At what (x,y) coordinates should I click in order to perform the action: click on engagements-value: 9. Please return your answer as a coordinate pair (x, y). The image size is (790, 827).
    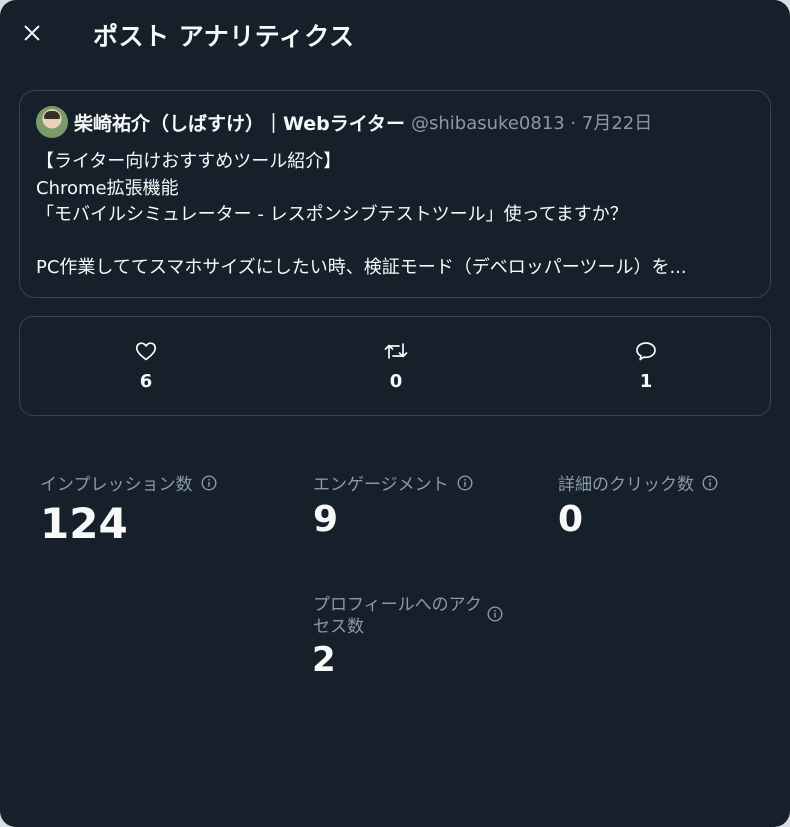
    Looking at the image, I should click on (326, 519).